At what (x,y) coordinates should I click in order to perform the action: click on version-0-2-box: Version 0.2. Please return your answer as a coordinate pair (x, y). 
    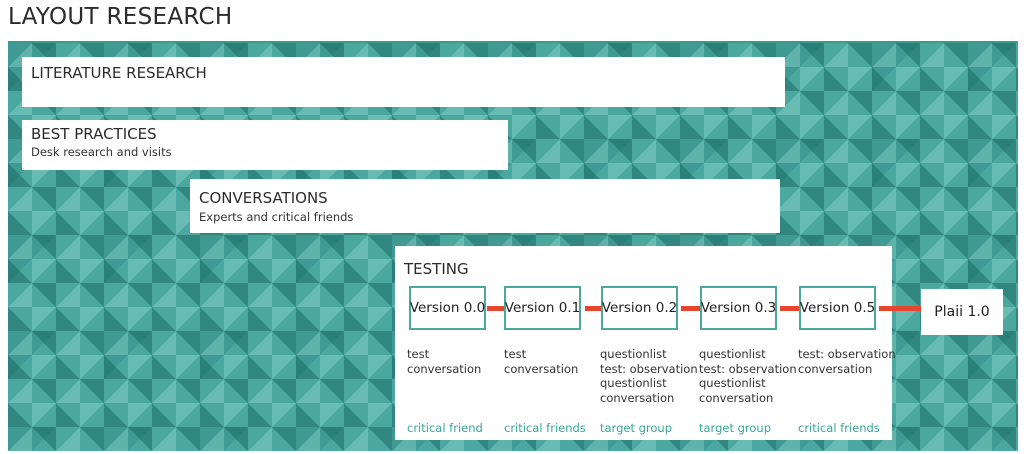
    Looking at the image, I should click on (639, 308).